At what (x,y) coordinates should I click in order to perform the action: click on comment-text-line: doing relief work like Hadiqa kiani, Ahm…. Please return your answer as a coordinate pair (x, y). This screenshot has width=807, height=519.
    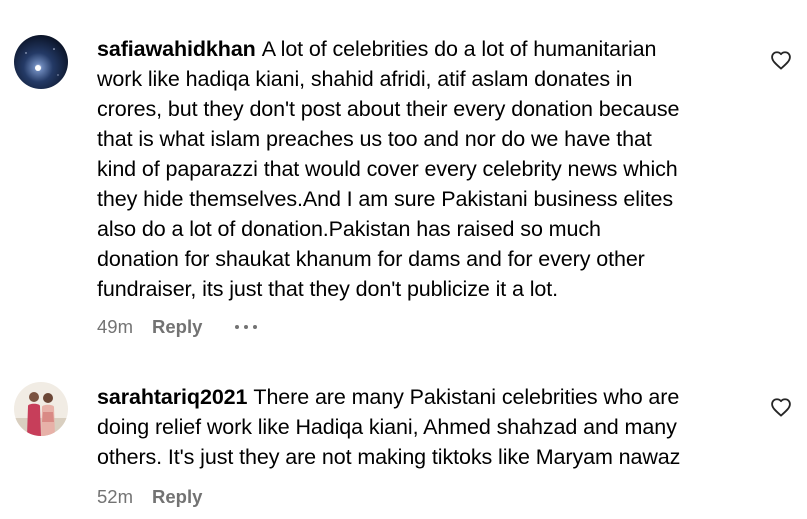
    Looking at the image, I should click on (387, 427).